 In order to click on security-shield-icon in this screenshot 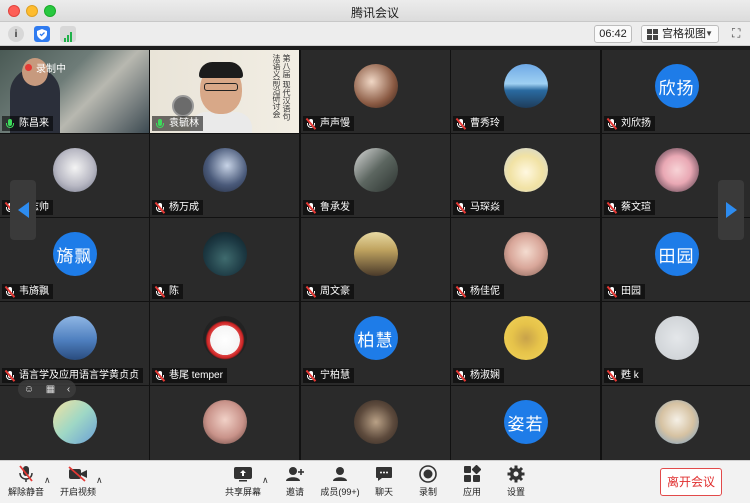, I will do `click(42, 34)`.